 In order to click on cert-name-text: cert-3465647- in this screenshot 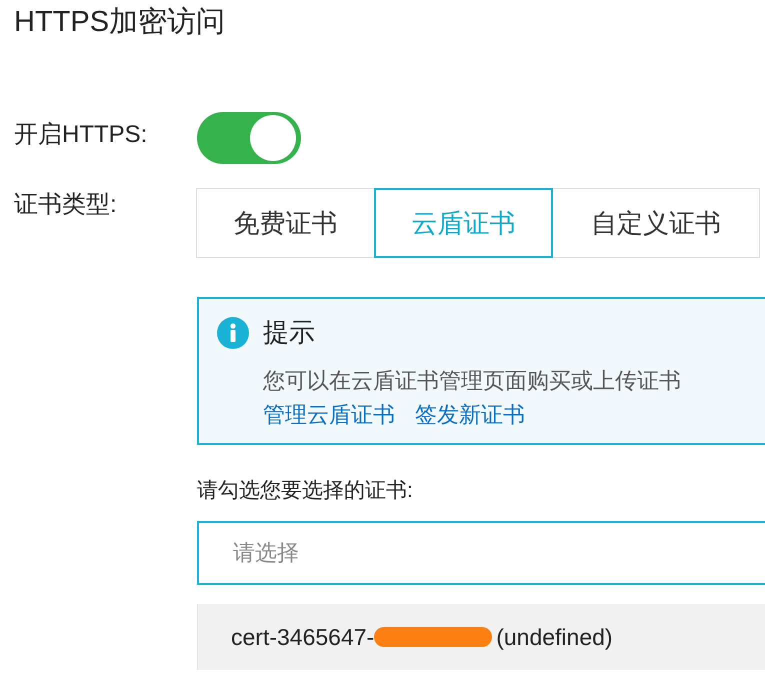, I will do `click(302, 637)`.